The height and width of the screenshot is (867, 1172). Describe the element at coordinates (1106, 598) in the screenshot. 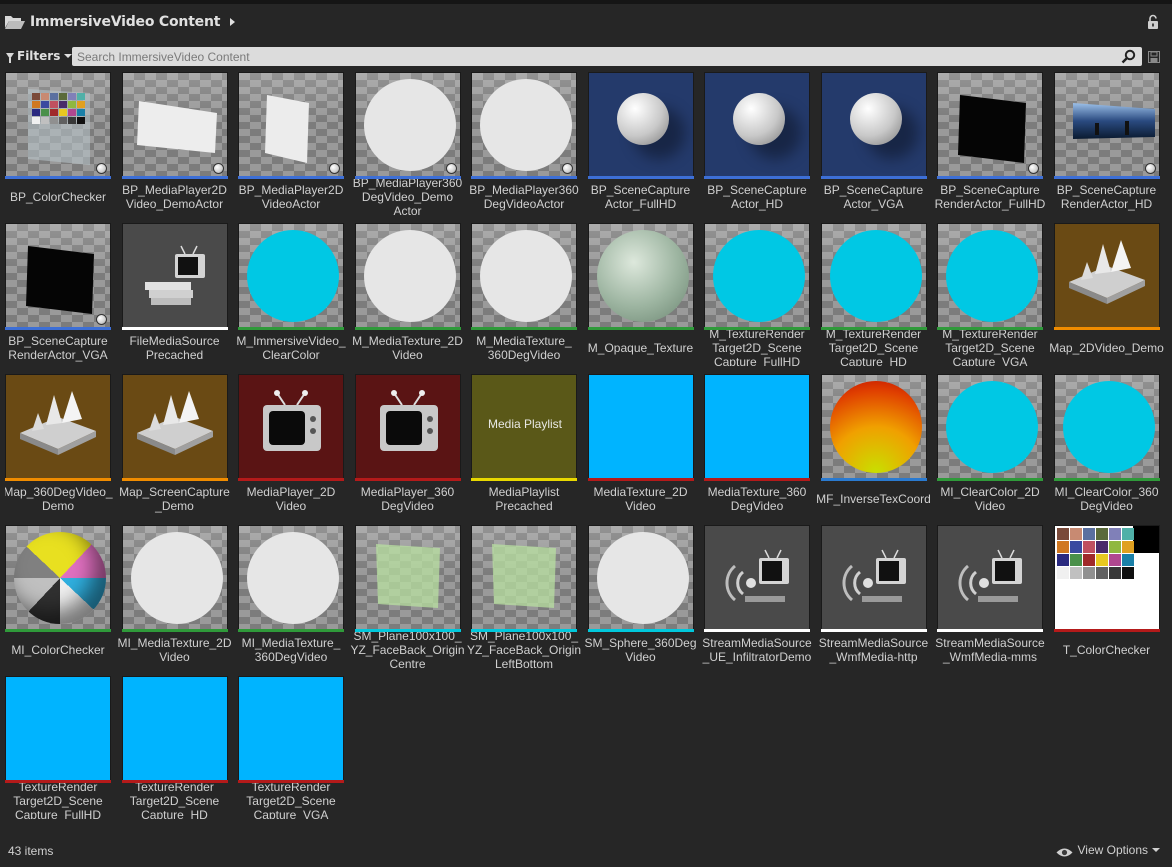

I see `asset-tile: T_ColorChecker` at that location.